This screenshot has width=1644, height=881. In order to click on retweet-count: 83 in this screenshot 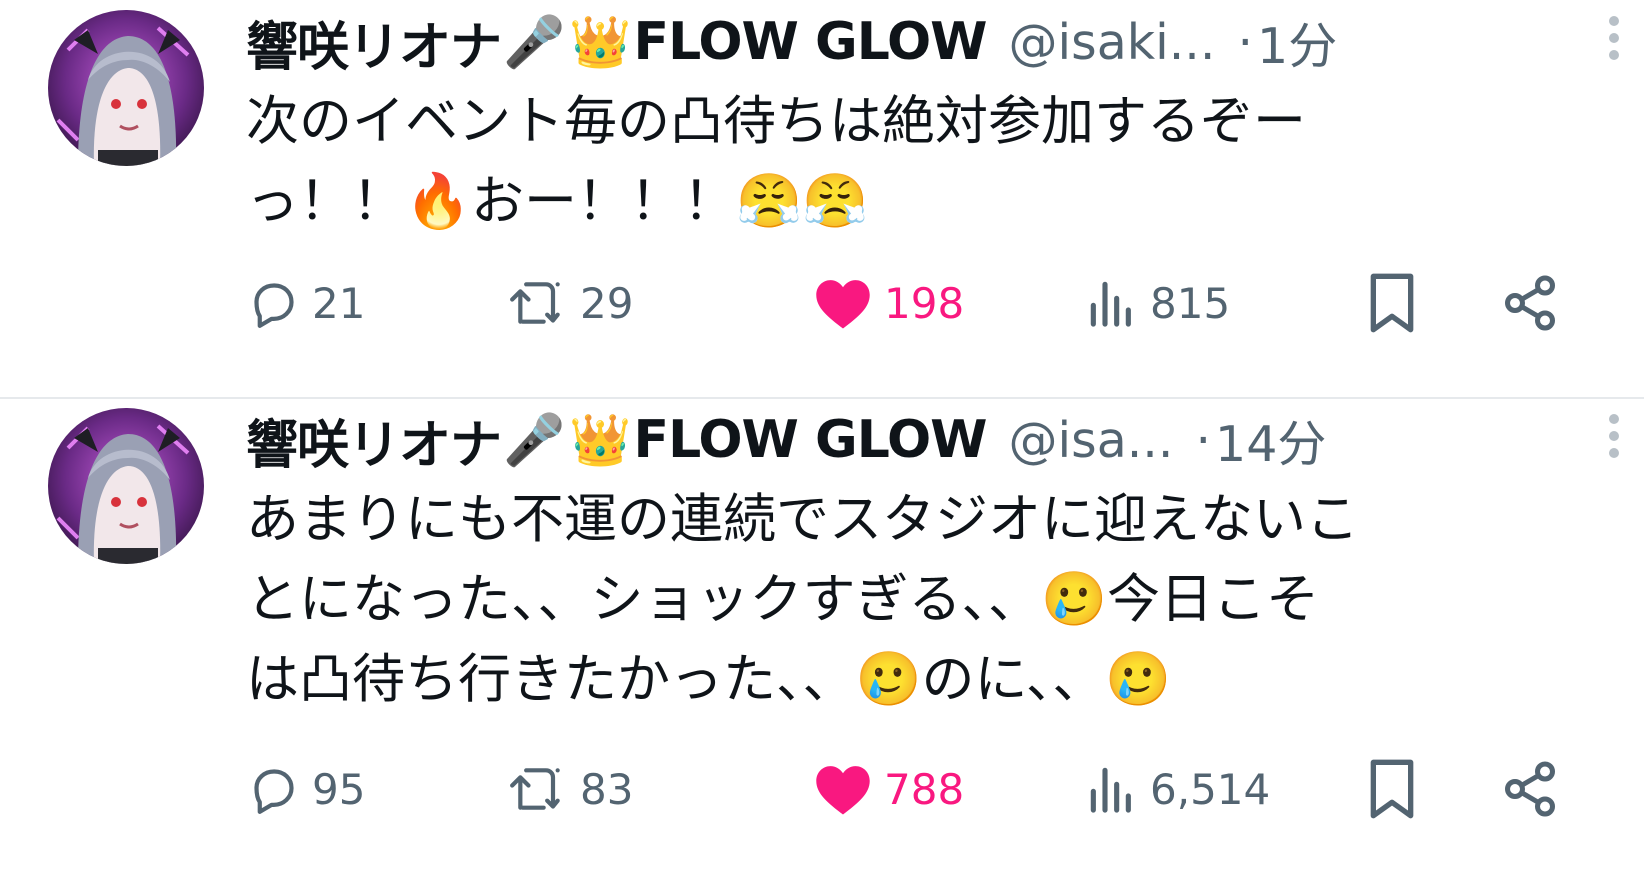, I will do `click(607, 789)`.